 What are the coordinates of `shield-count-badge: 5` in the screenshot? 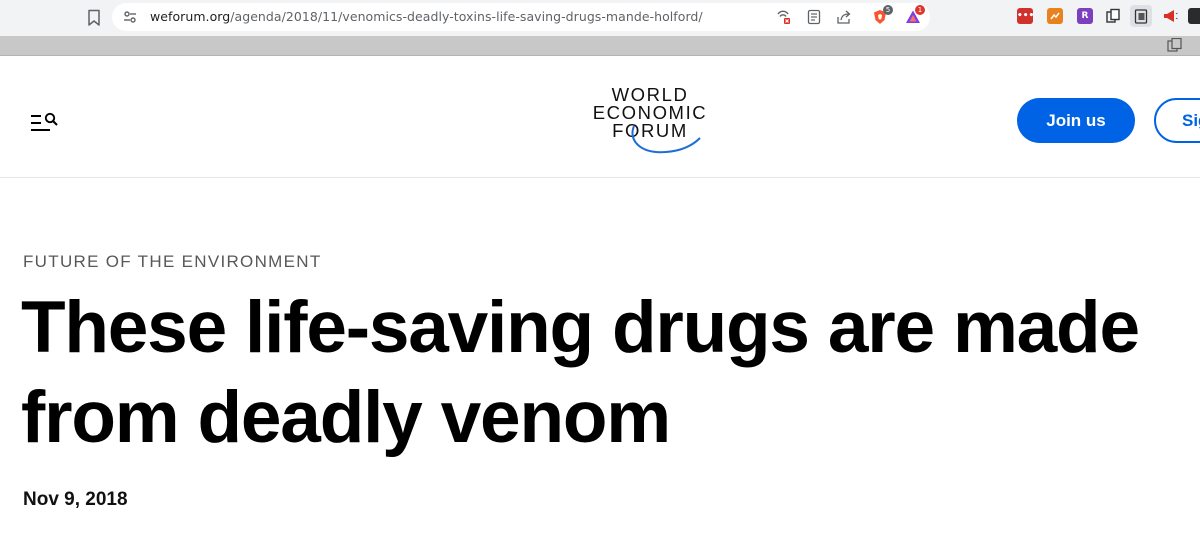 It's located at (888, 10).